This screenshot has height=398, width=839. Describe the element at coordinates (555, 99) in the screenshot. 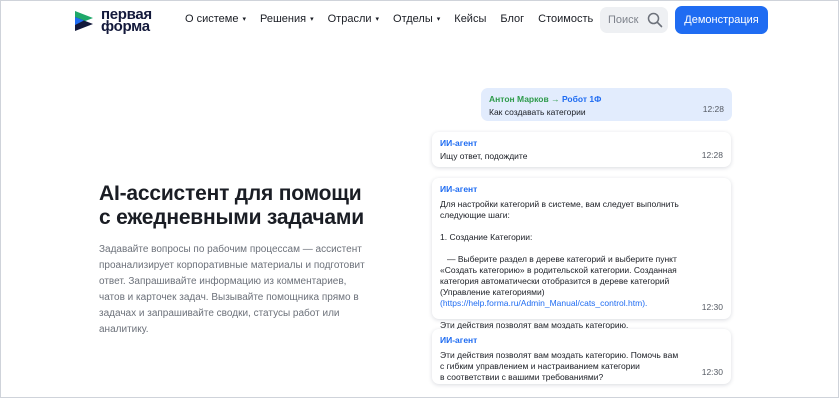

I see `arrow-right-icon: →` at that location.